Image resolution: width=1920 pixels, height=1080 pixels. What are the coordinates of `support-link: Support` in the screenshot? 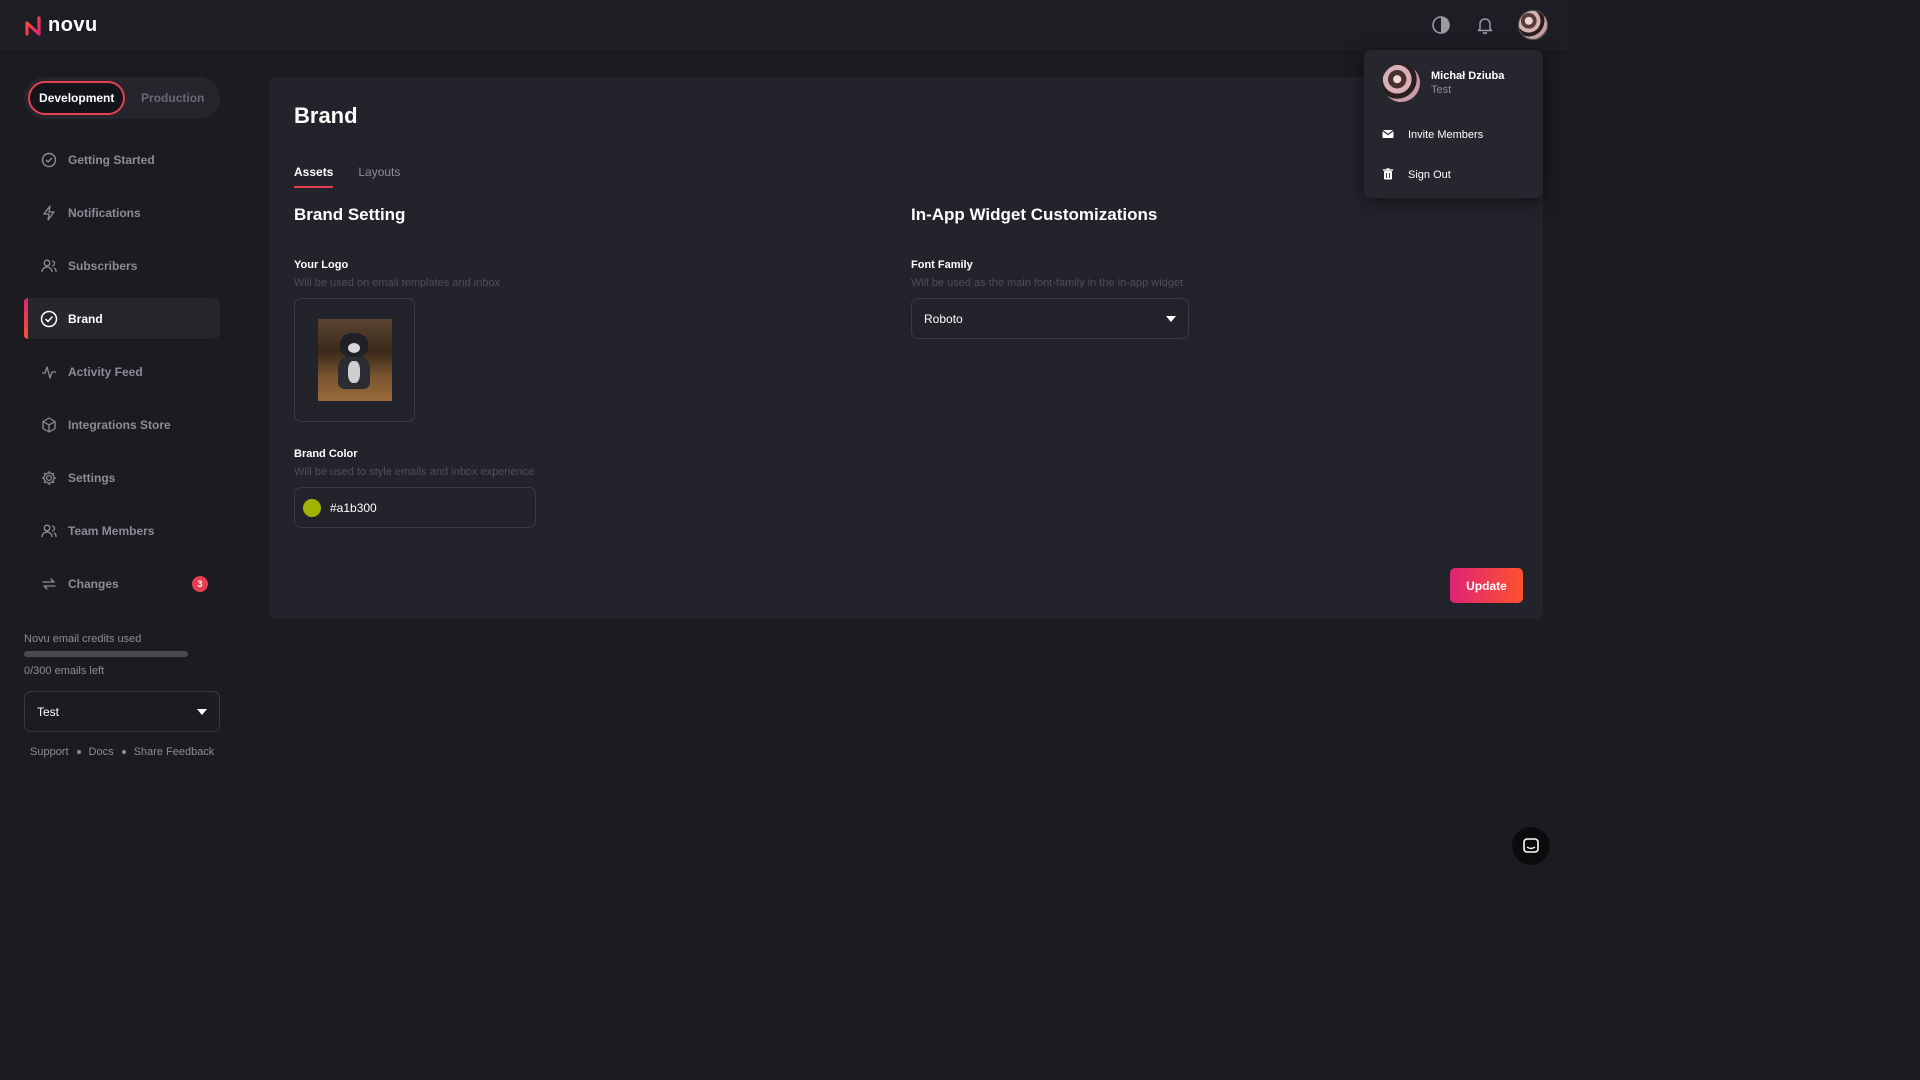 It's located at (49, 752).